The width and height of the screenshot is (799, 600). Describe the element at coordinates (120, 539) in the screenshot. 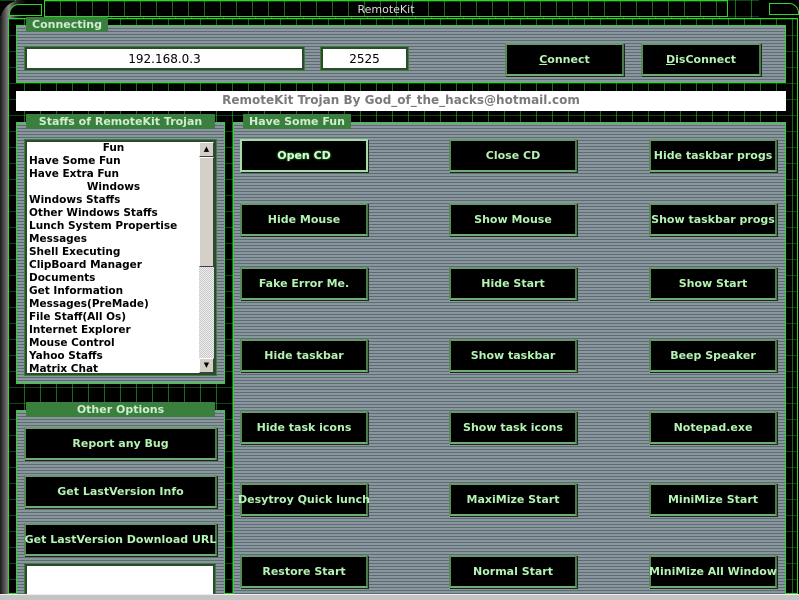

I see `get-last-version-download-url-button: Get LastVersion Download URL` at that location.